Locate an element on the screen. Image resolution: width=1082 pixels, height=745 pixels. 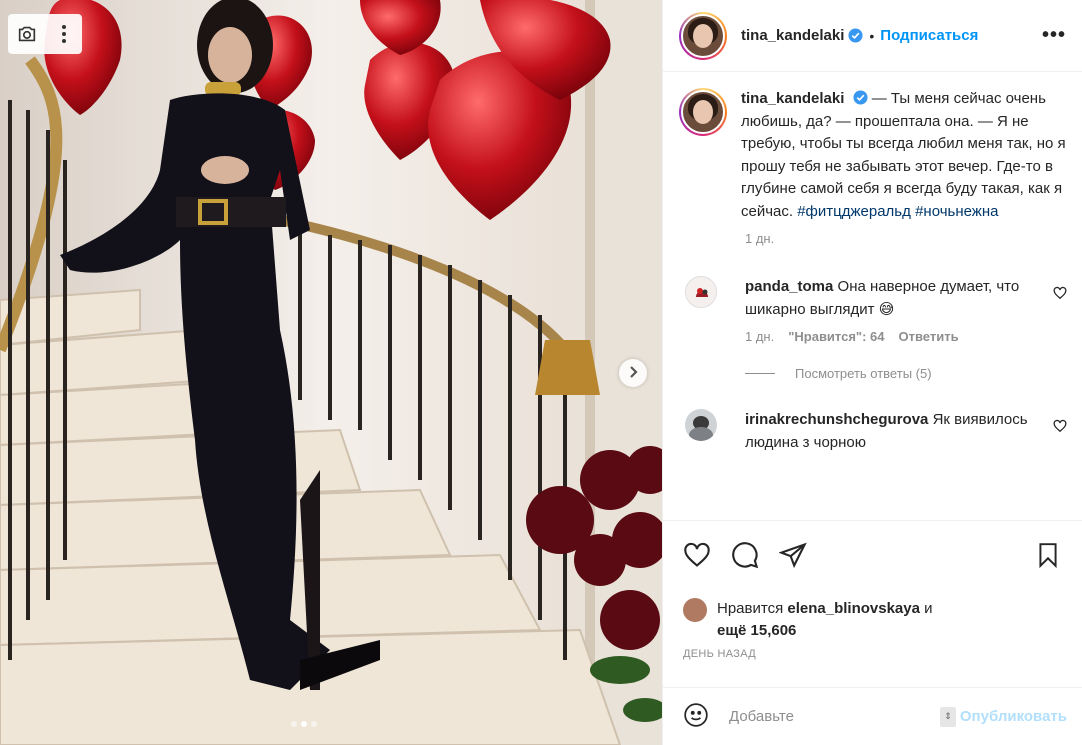
add-comment-bar: ⇕ Опубликовать is located at coordinates (872, 716).